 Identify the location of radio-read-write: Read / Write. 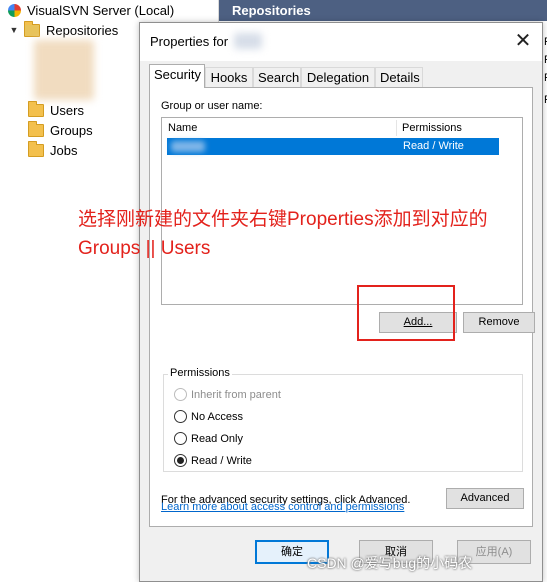
(213, 460).